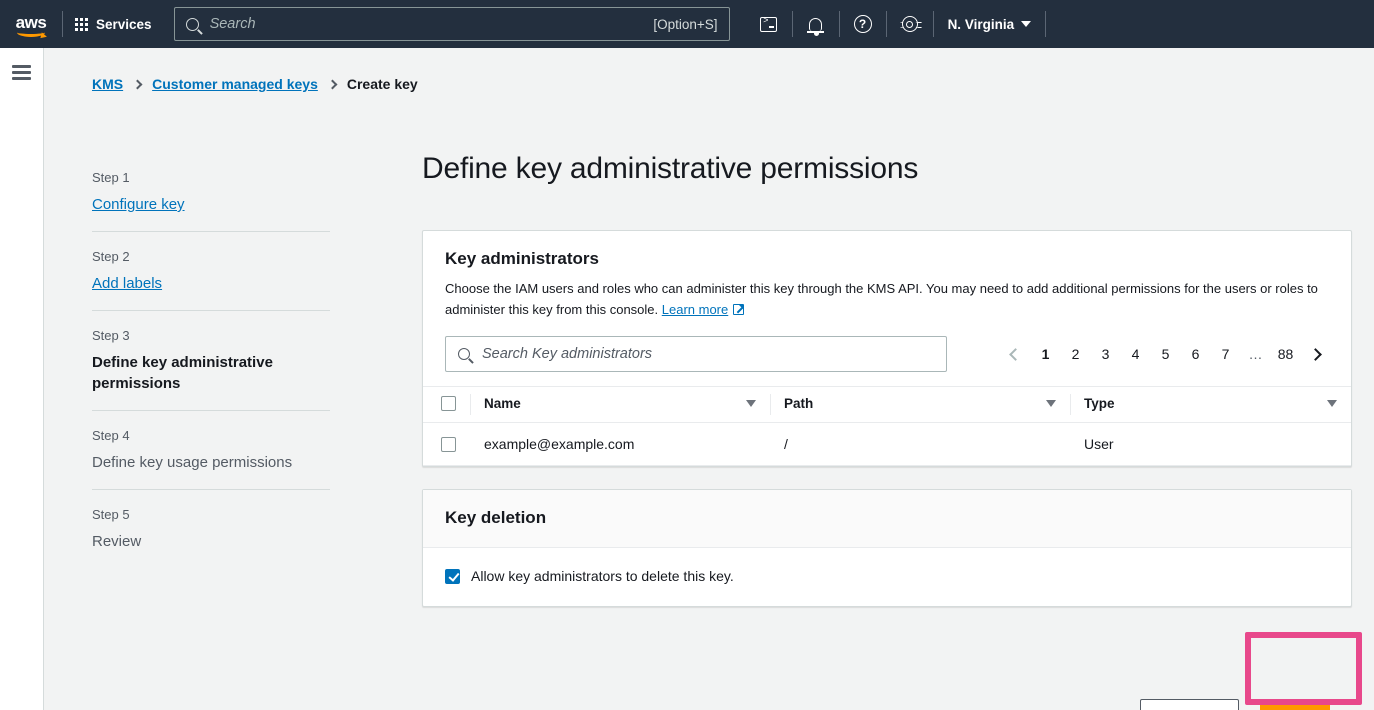  Describe the element at coordinates (1075, 354) in the screenshot. I see `pagination-page-2: 2` at that location.